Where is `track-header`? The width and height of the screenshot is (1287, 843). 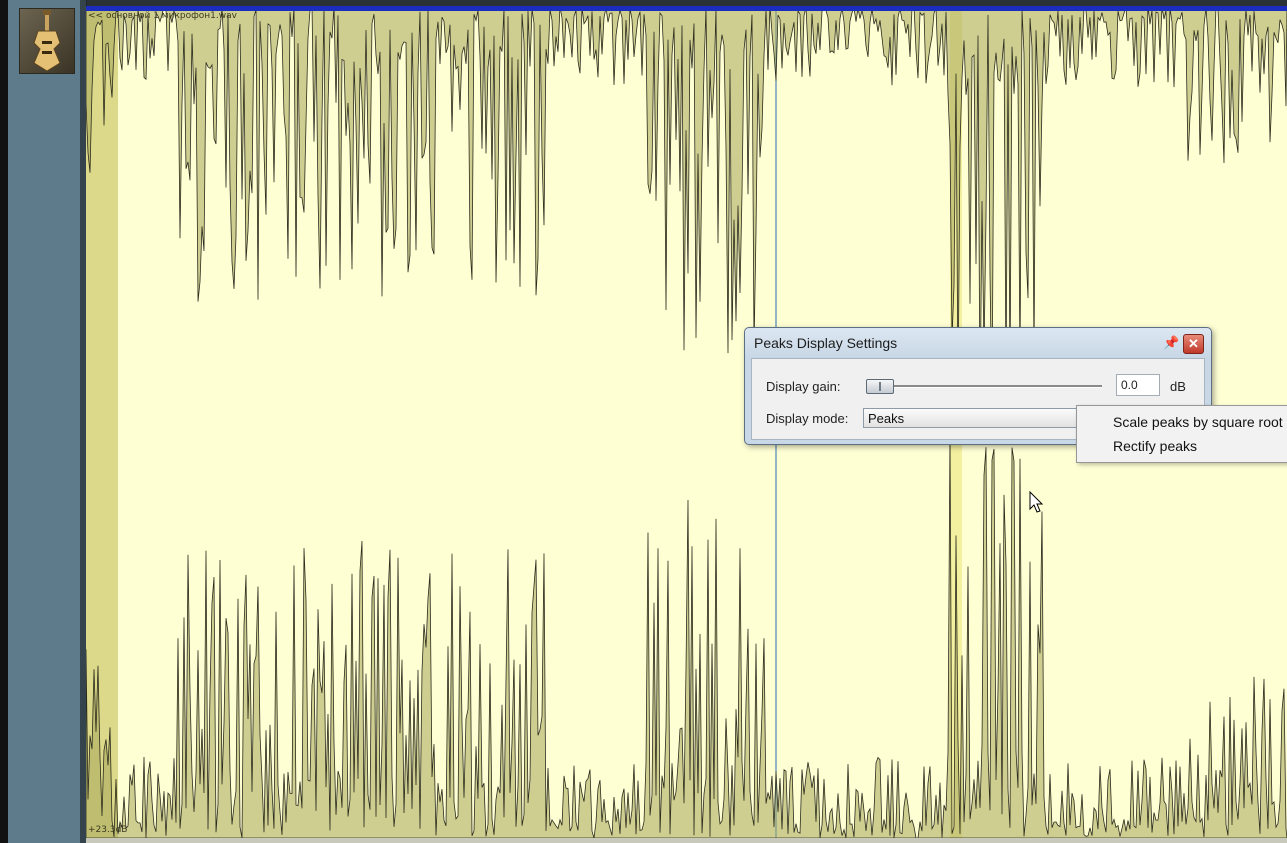
track-header is located at coordinates (44, 421).